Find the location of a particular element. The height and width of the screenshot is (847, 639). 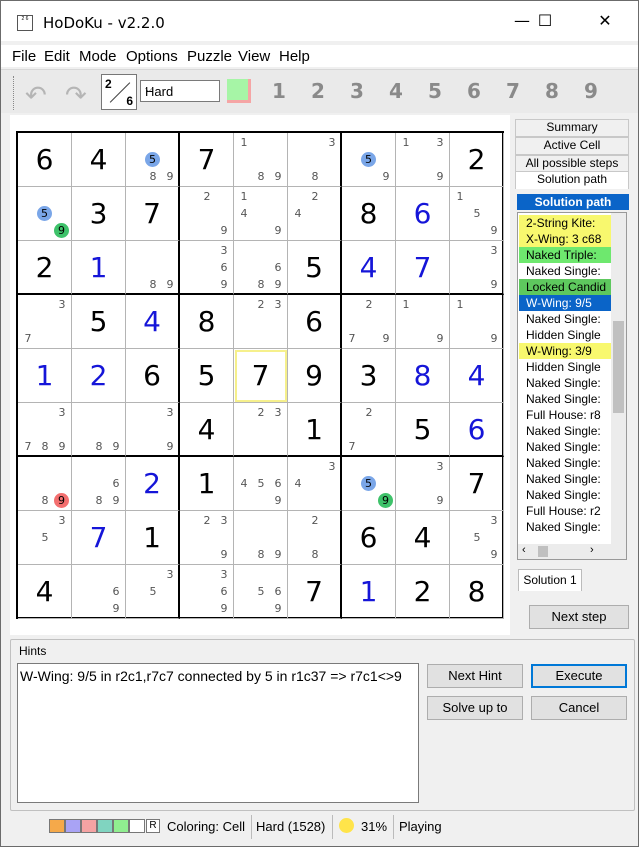

color-swatch-button is located at coordinates (239, 91).